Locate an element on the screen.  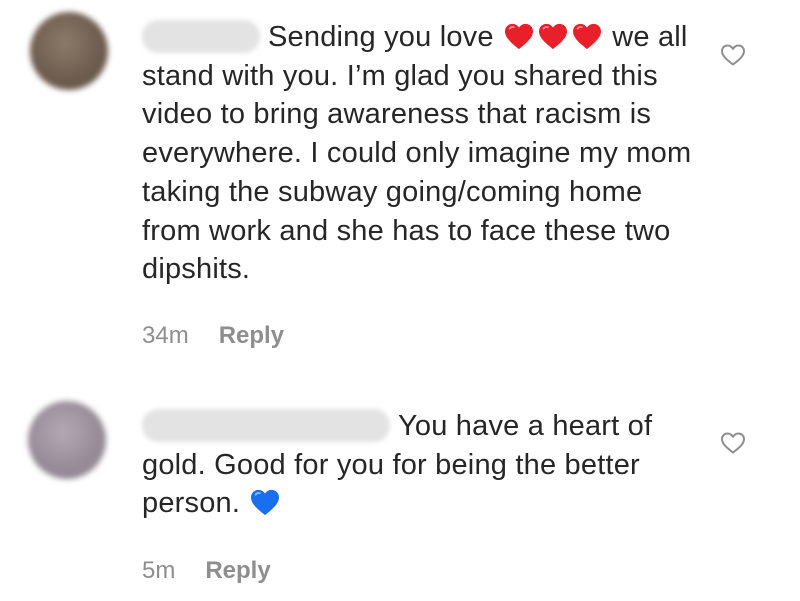
comment-meta: 5m Reply is located at coordinates (206, 571).